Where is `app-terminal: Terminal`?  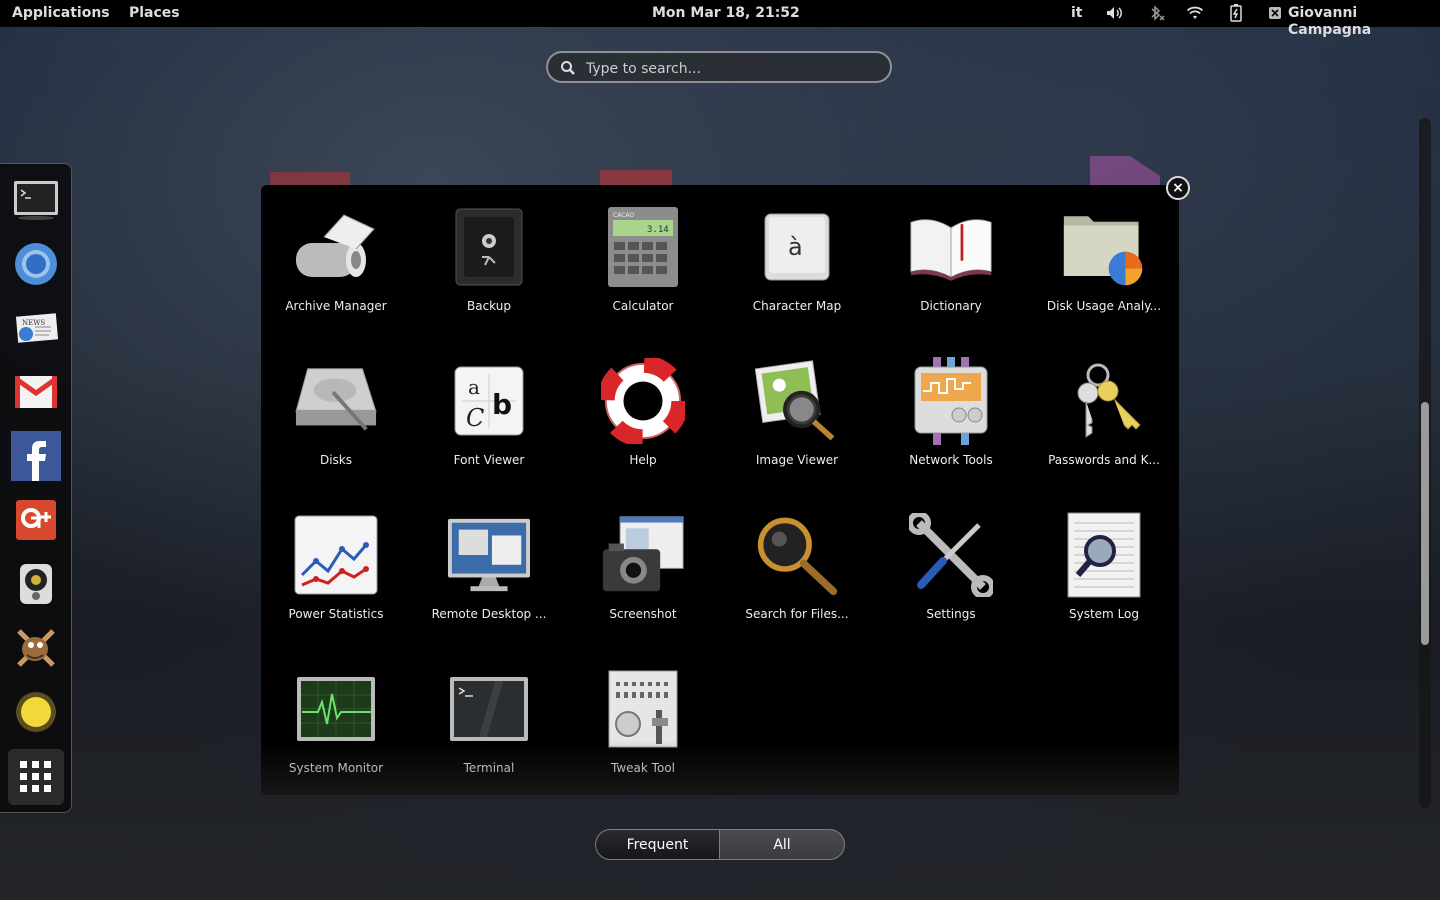 app-terminal: Terminal is located at coordinates (489, 717).